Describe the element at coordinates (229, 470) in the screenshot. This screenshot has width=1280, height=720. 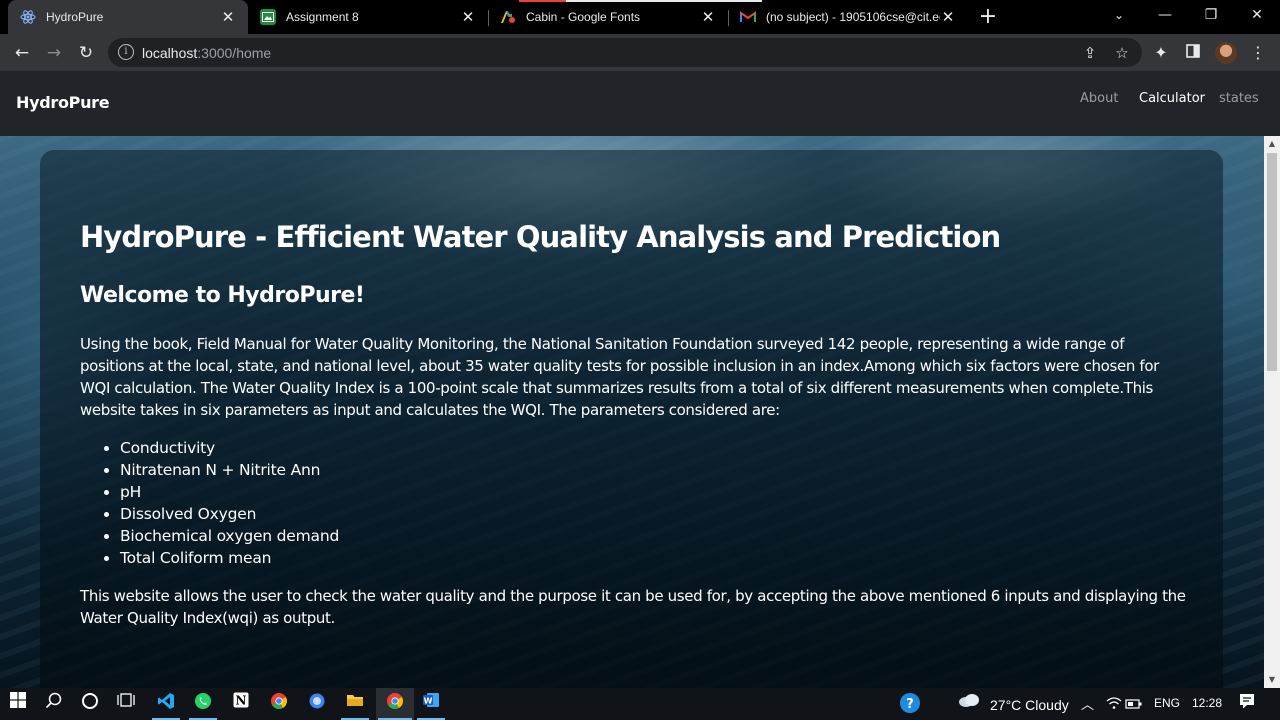
I see `list-item: Nitratenan N + Nitrite Ann` at that location.